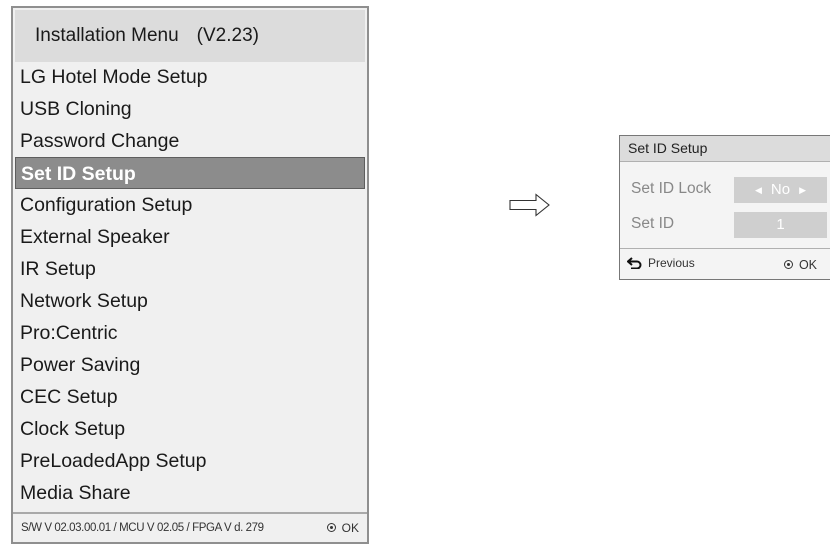 Image resolution: width=830 pixels, height=548 pixels. Describe the element at coordinates (190, 141) in the screenshot. I see `menu-item-password-change: Password Change` at that location.